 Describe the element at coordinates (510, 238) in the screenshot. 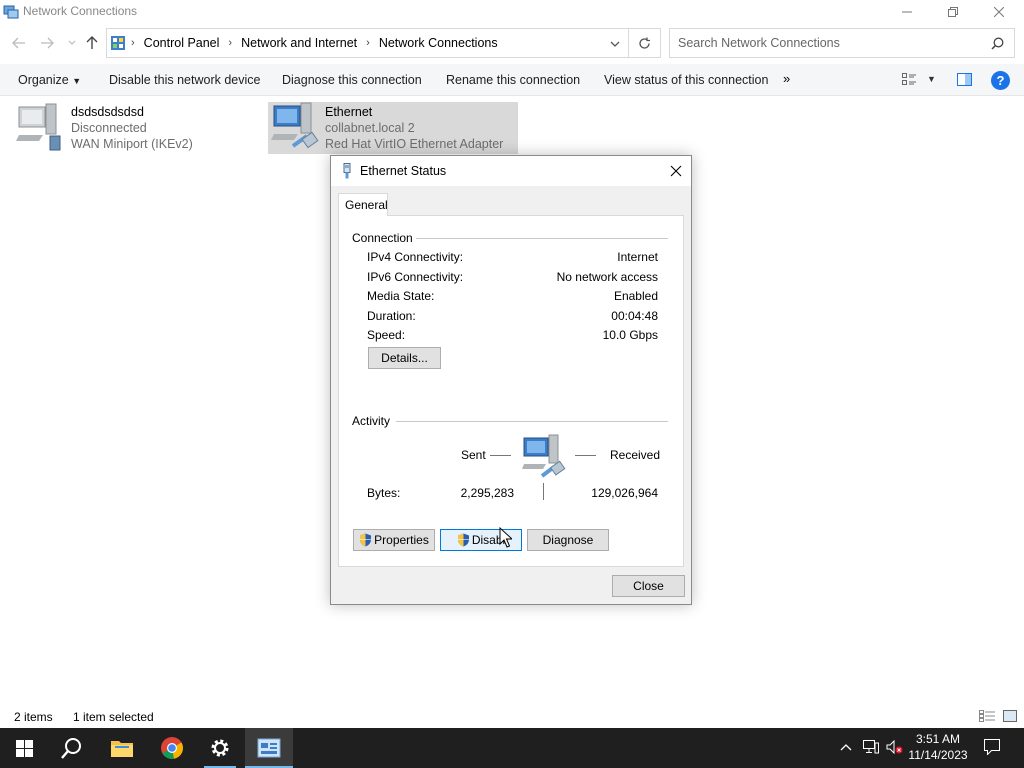

I see `connection-group: Connection` at that location.